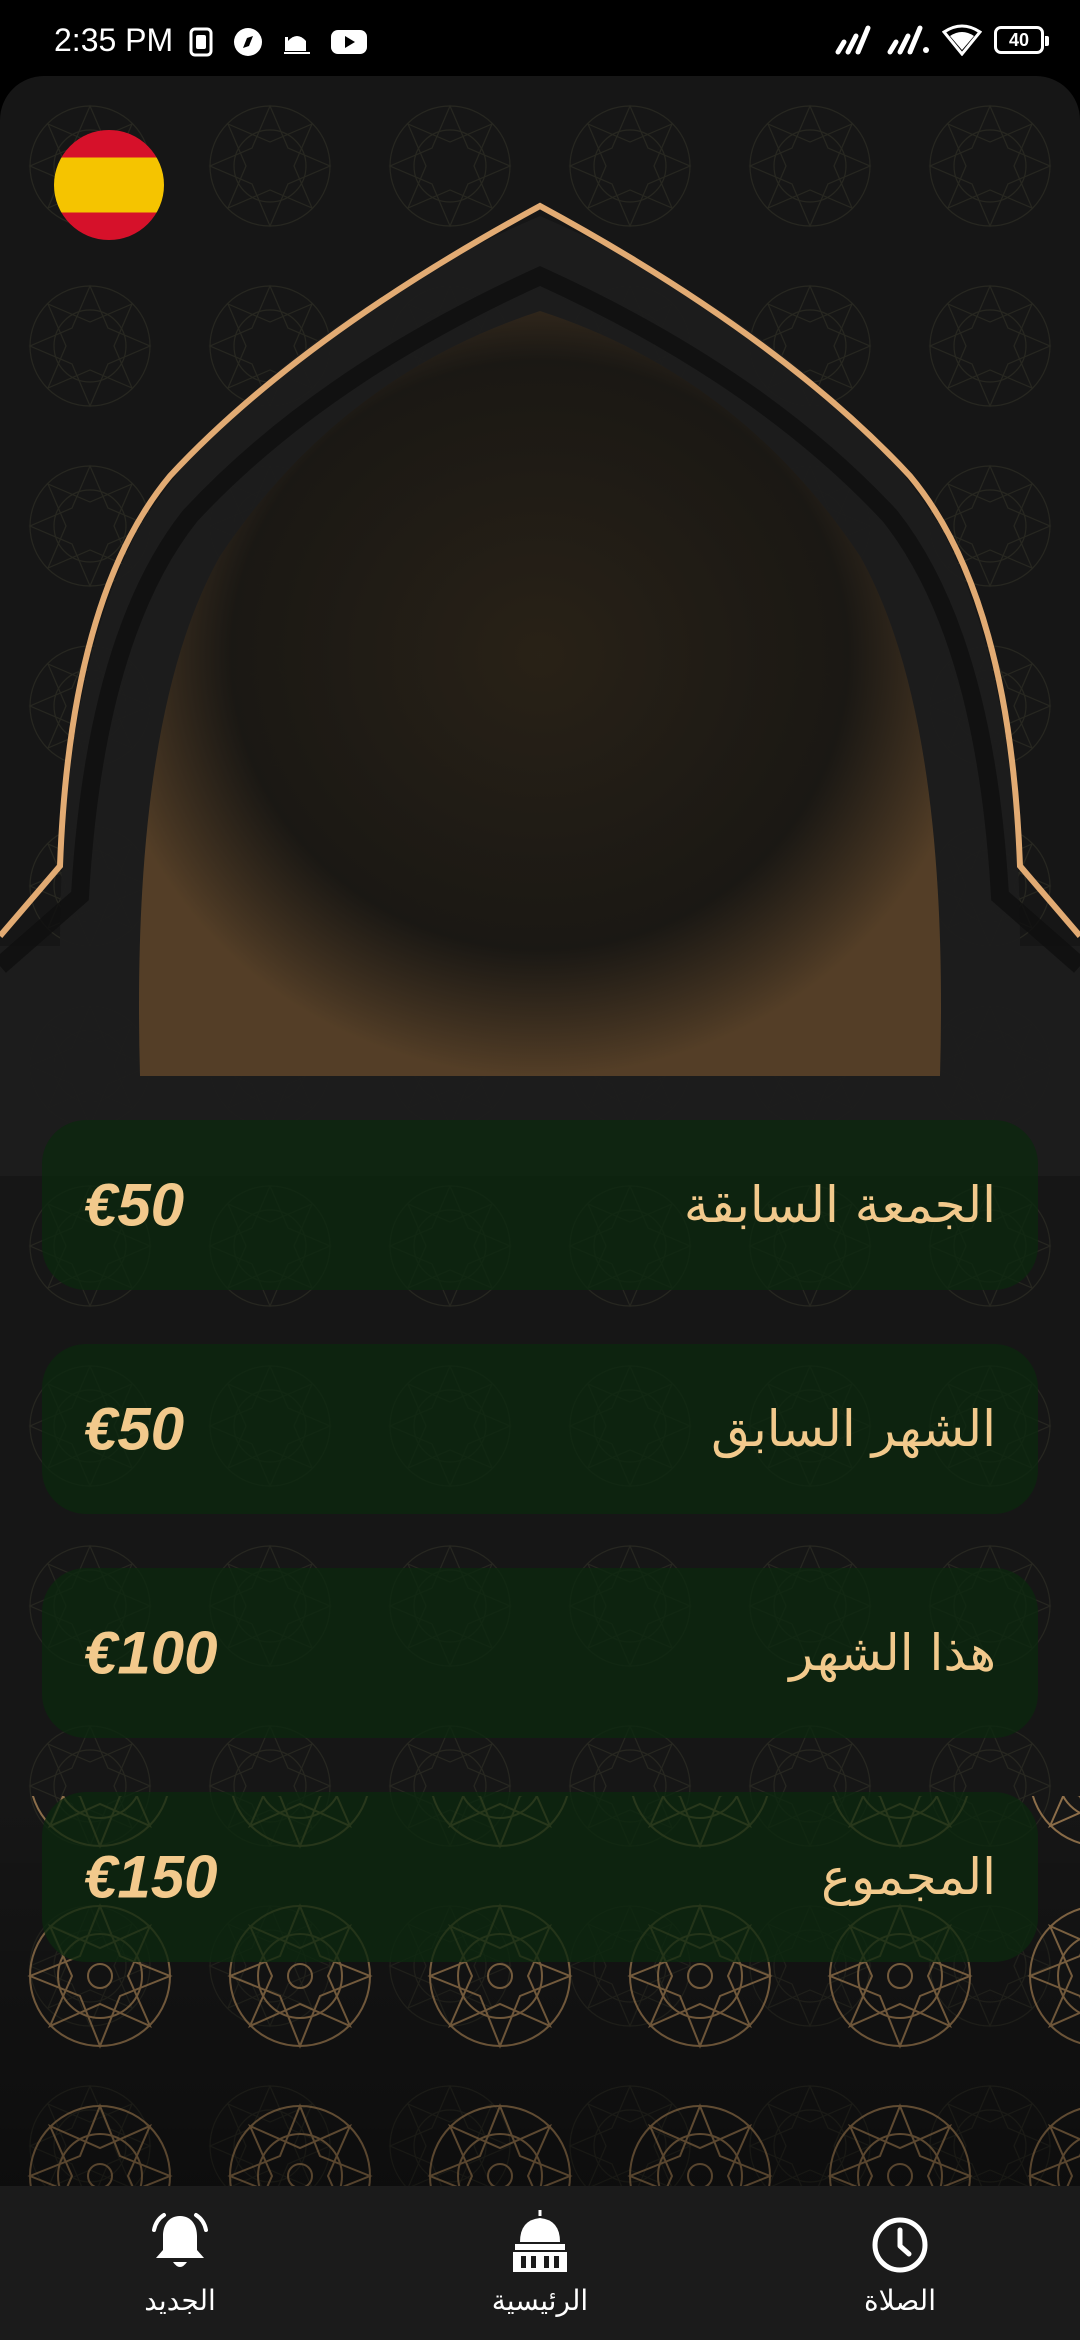  Describe the element at coordinates (180, 2240) in the screenshot. I see `bell-icon` at that location.